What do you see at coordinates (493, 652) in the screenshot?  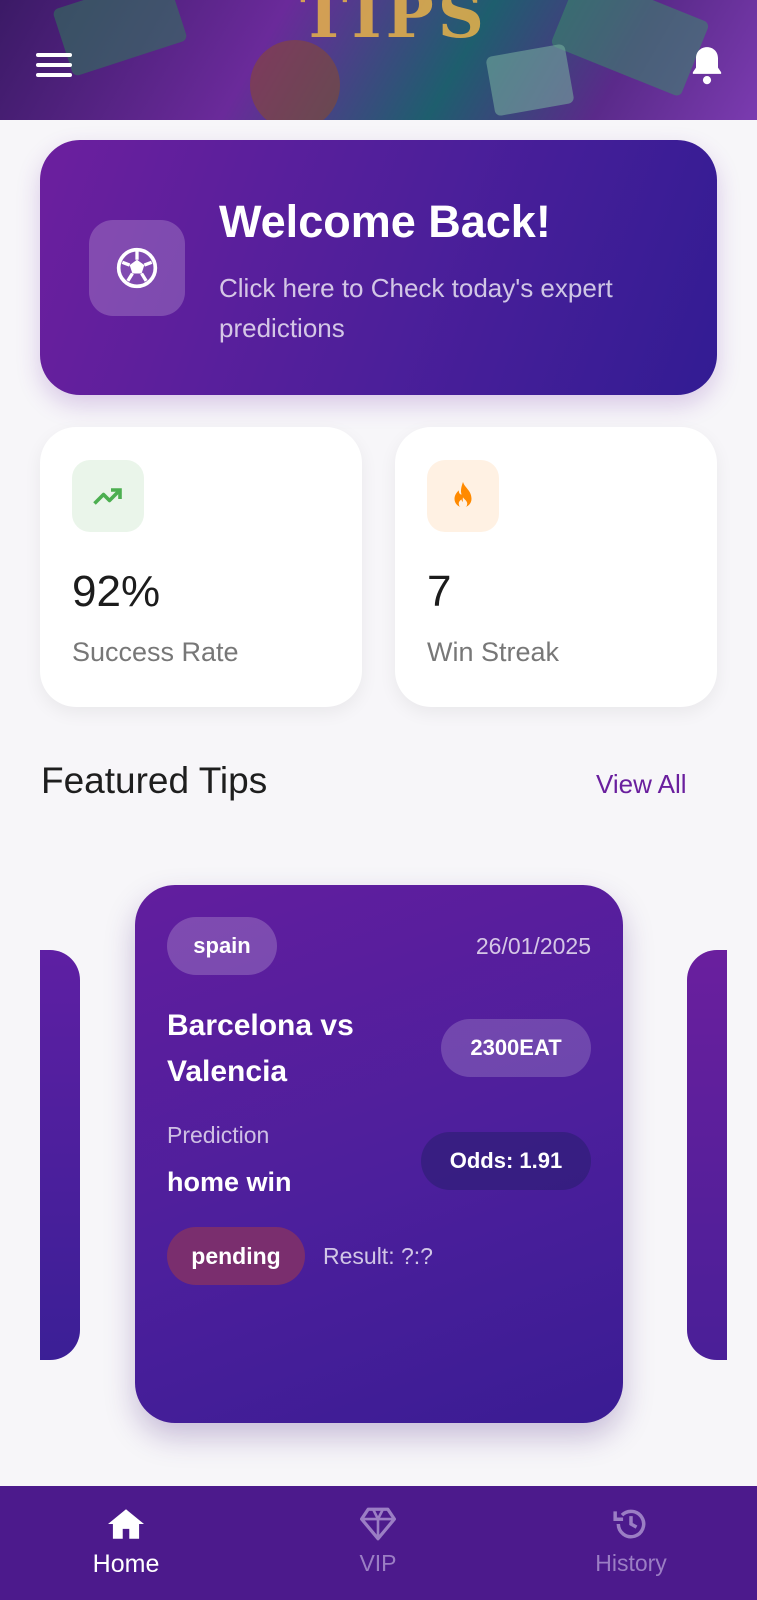 I see `win-streak-label: Win Streak` at bounding box center [493, 652].